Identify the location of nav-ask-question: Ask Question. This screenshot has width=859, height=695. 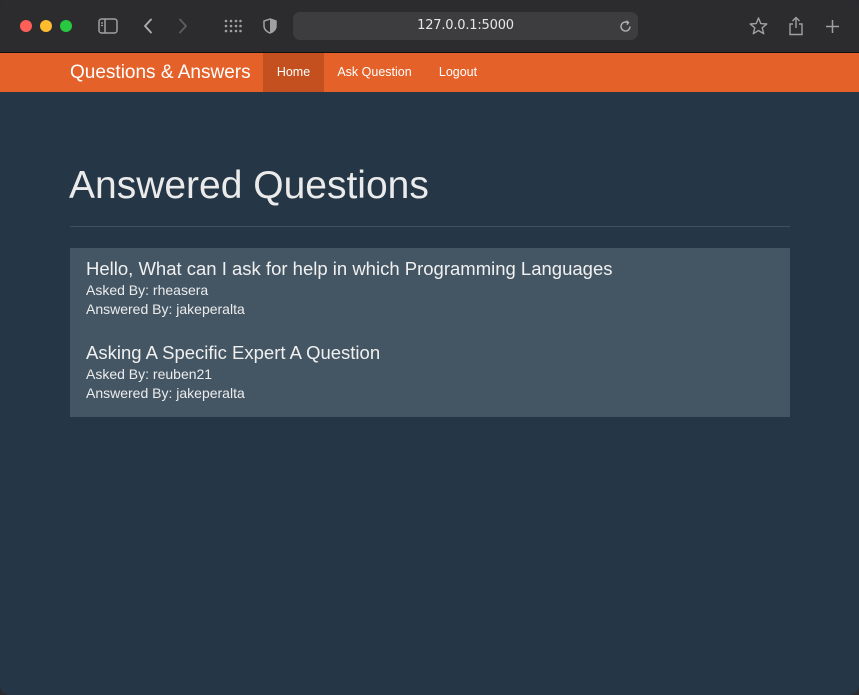
(374, 72).